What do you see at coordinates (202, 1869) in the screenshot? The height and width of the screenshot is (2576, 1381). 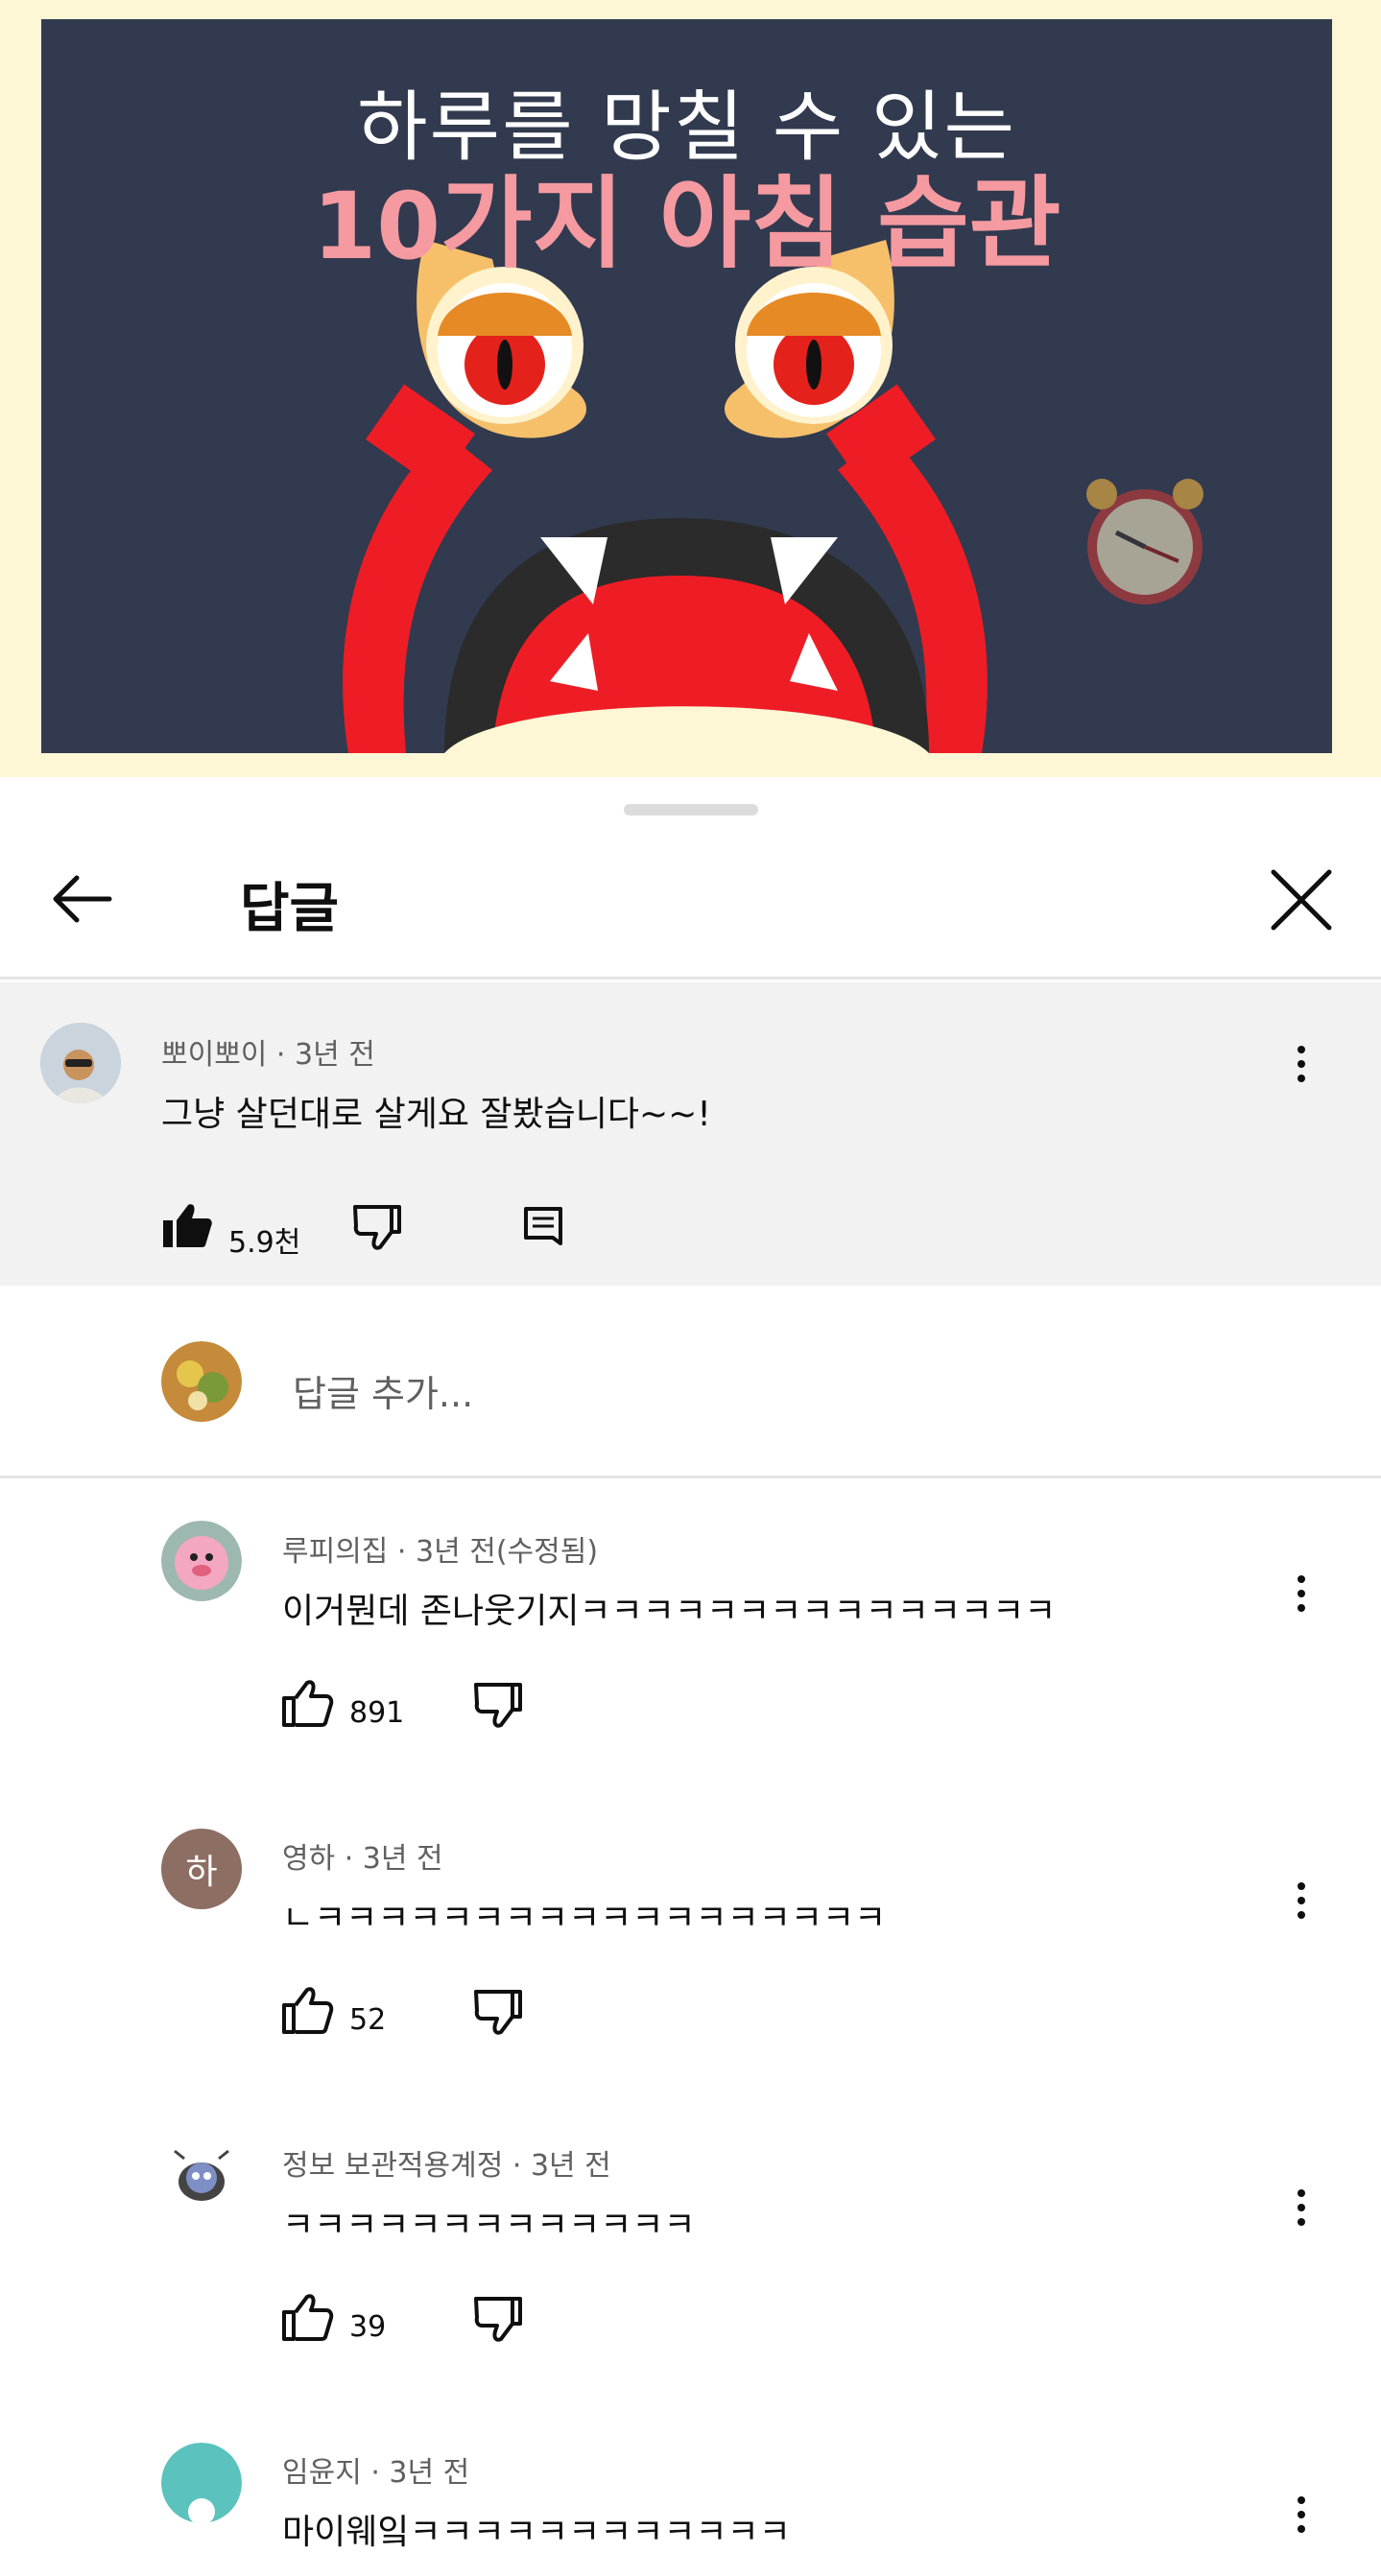 I see `avatar: 하` at bounding box center [202, 1869].